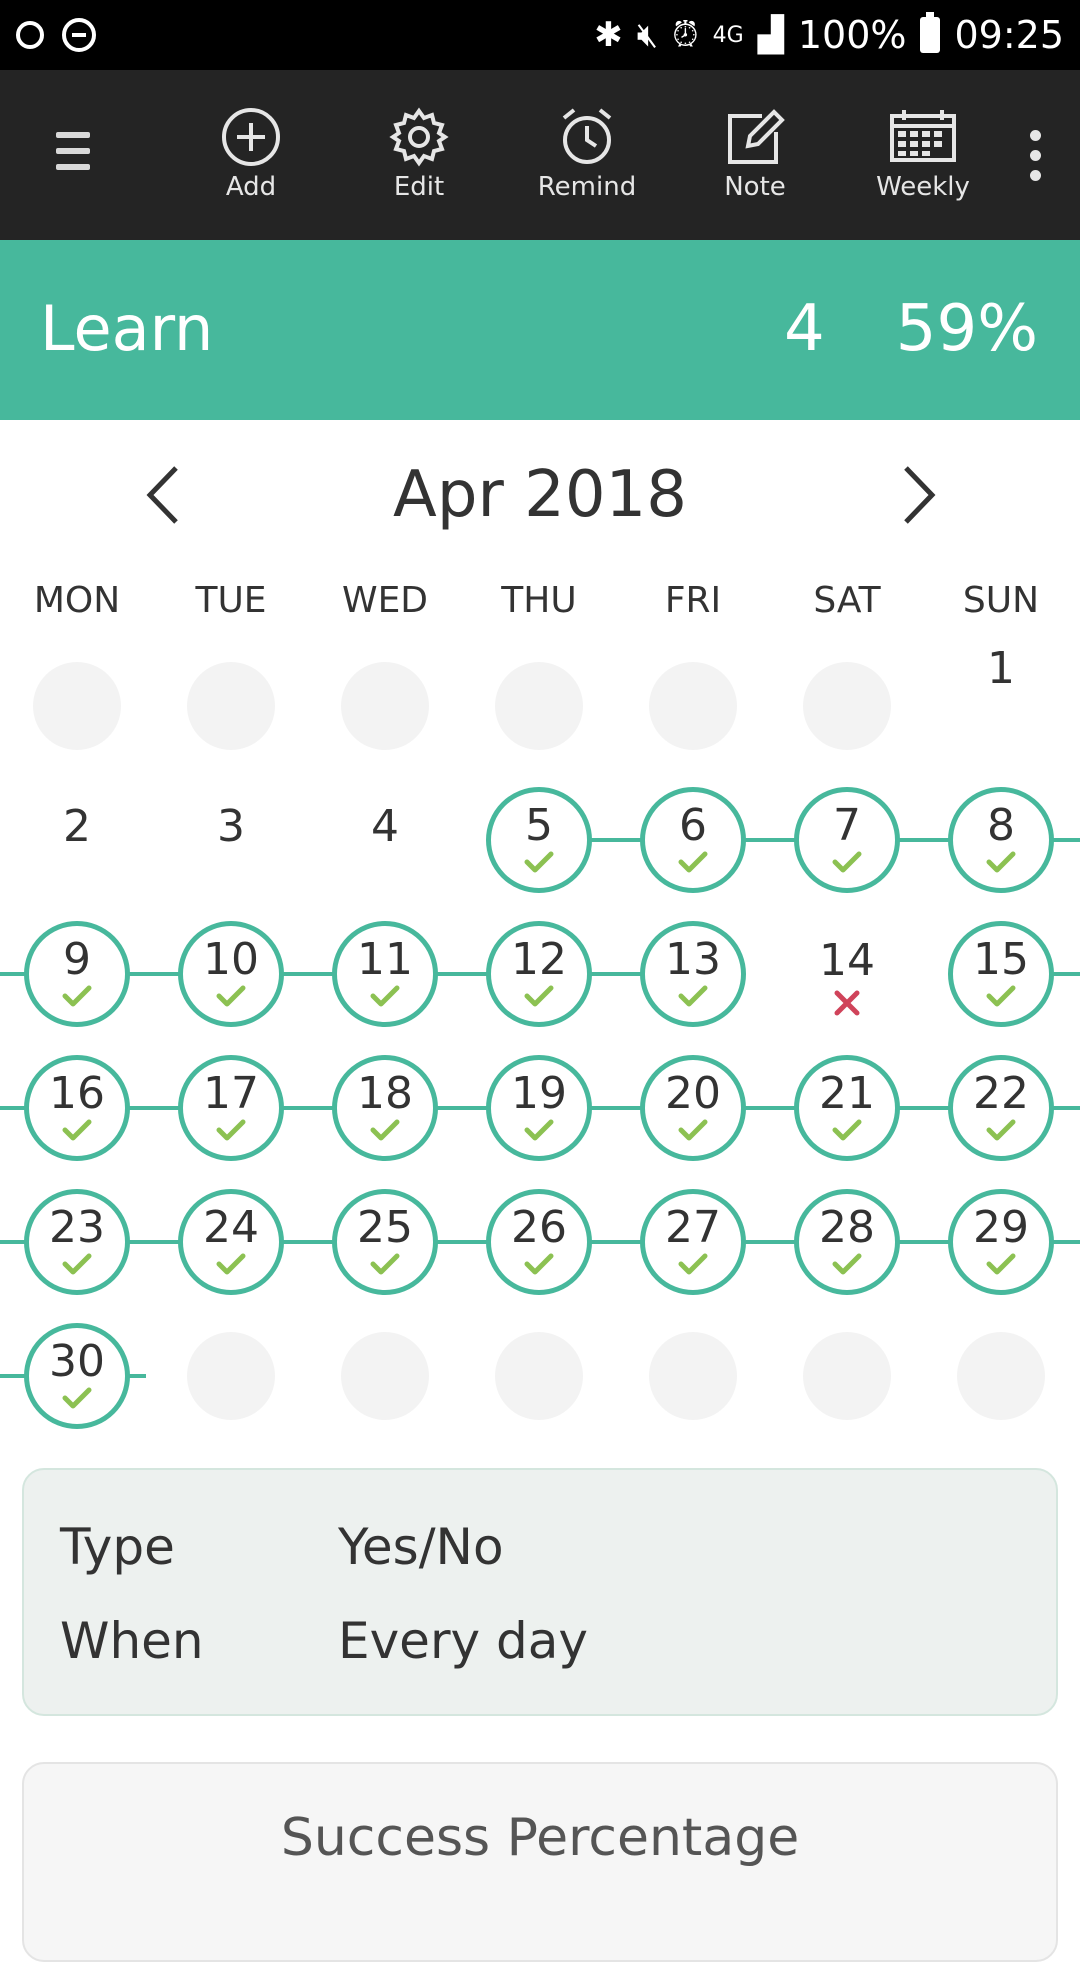  What do you see at coordinates (693, 1227) in the screenshot?
I see `day-number: 27` at bounding box center [693, 1227].